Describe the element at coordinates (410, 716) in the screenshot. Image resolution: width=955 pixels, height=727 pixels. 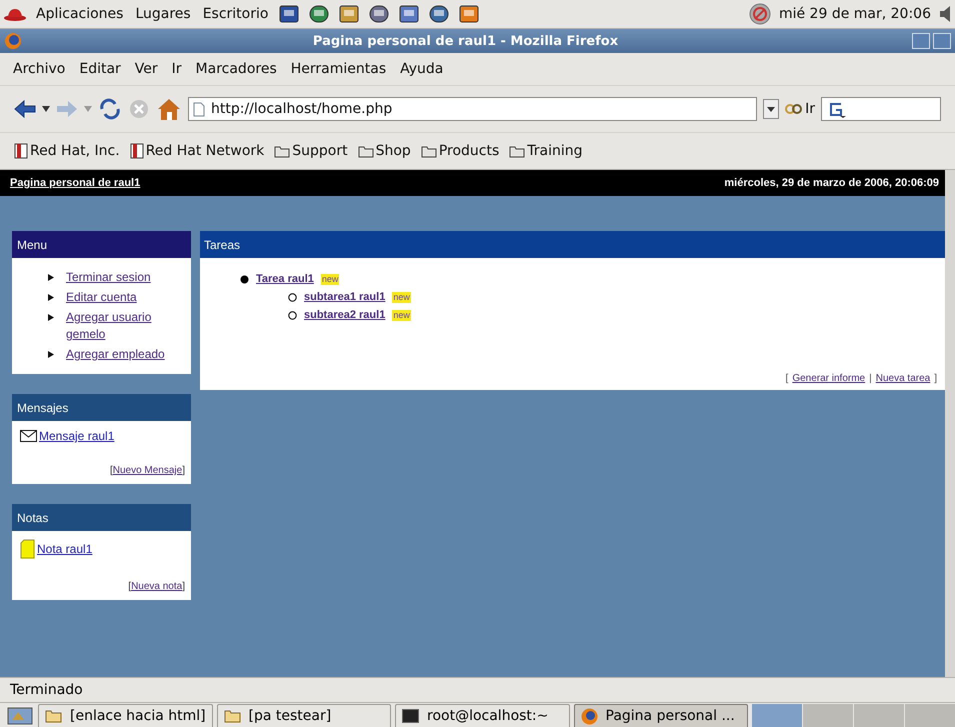
I see `terminal-icon` at that location.